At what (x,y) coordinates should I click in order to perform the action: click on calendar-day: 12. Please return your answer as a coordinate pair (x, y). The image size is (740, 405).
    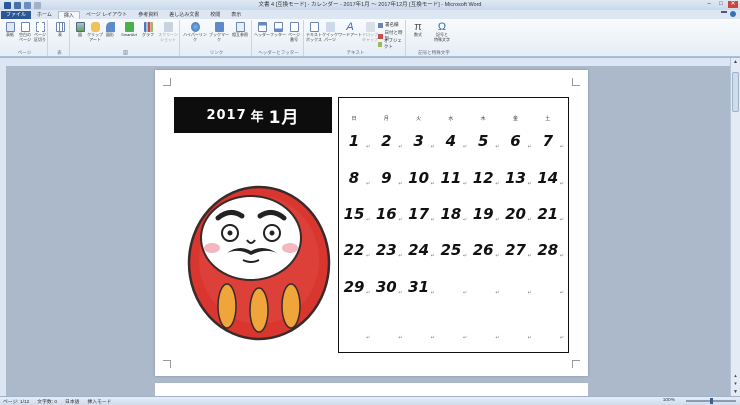
    Looking at the image, I should click on (483, 178).